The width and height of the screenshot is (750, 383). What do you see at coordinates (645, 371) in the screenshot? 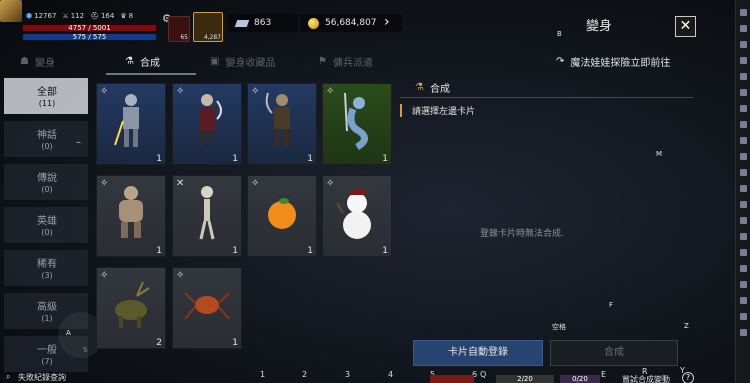
I see `hotkey-r: R` at bounding box center [645, 371].